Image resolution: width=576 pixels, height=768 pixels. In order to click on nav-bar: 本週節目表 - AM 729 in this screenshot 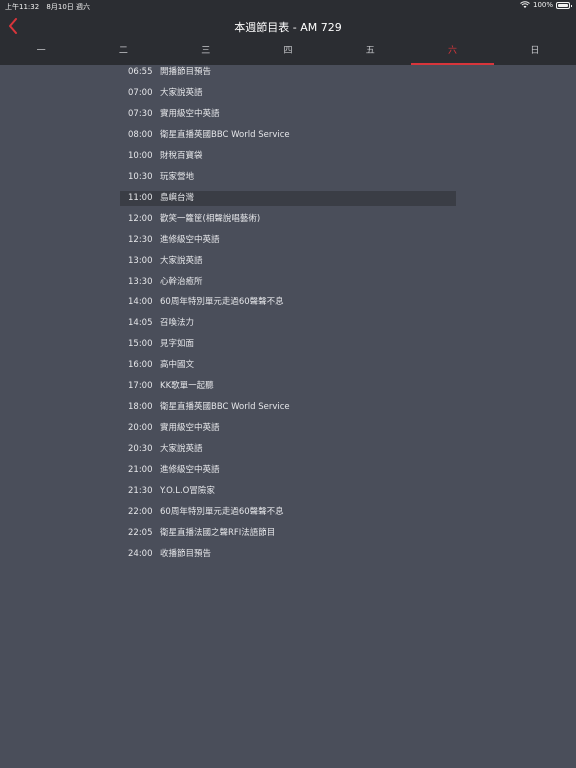, I will do `click(288, 26)`.